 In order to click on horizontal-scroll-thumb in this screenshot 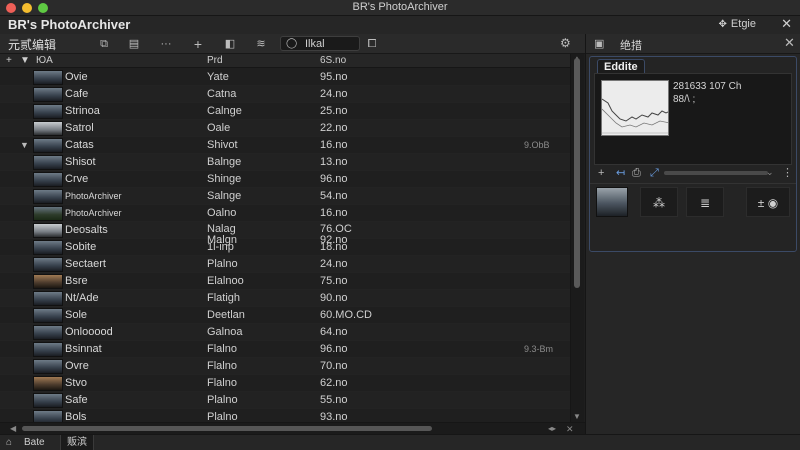, I will do `click(227, 428)`.